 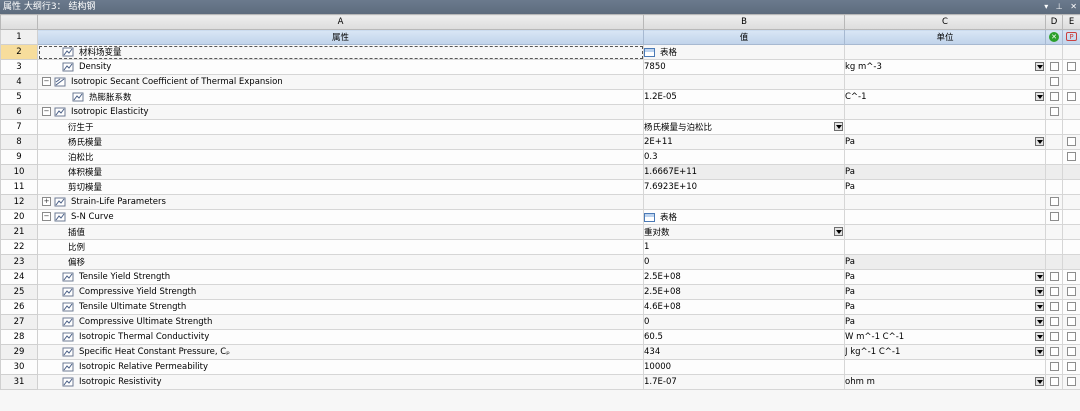 I want to click on value-cell: 60.5, so click(x=744, y=337).